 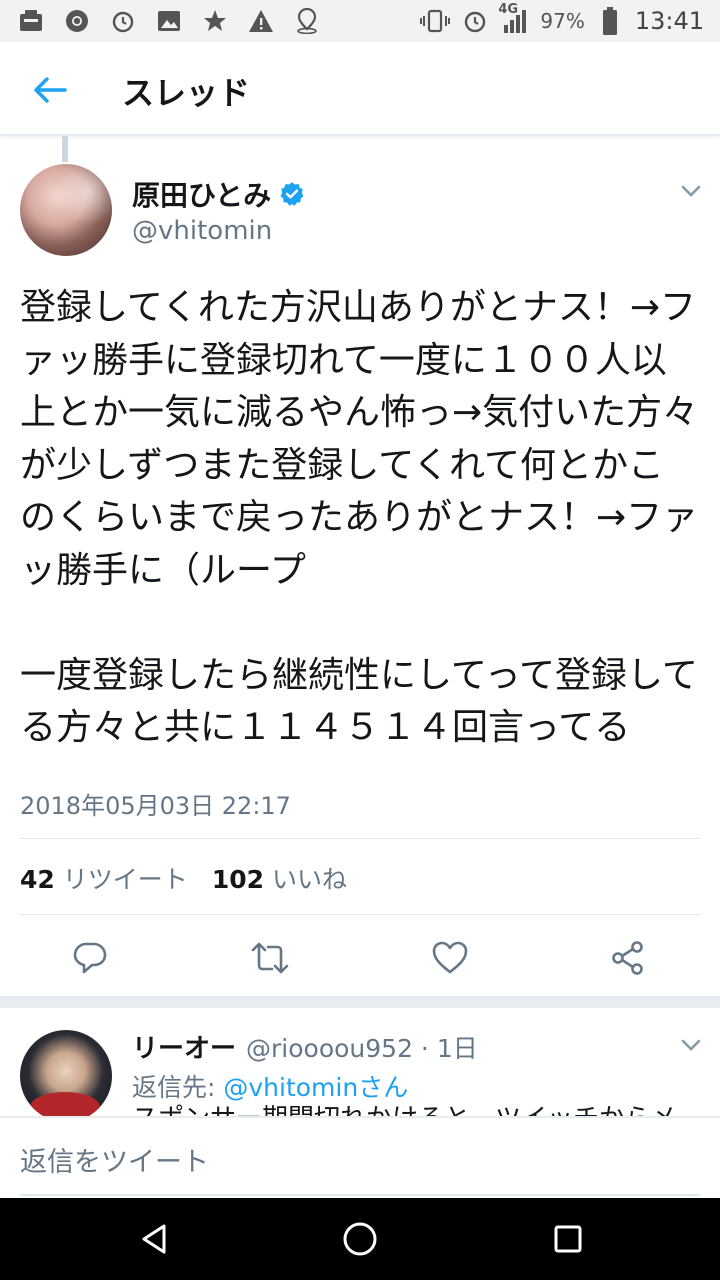 What do you see at coordinates (31, 21) in the screenshot?
I see `notification-icon` at bounding box center [31, 21].